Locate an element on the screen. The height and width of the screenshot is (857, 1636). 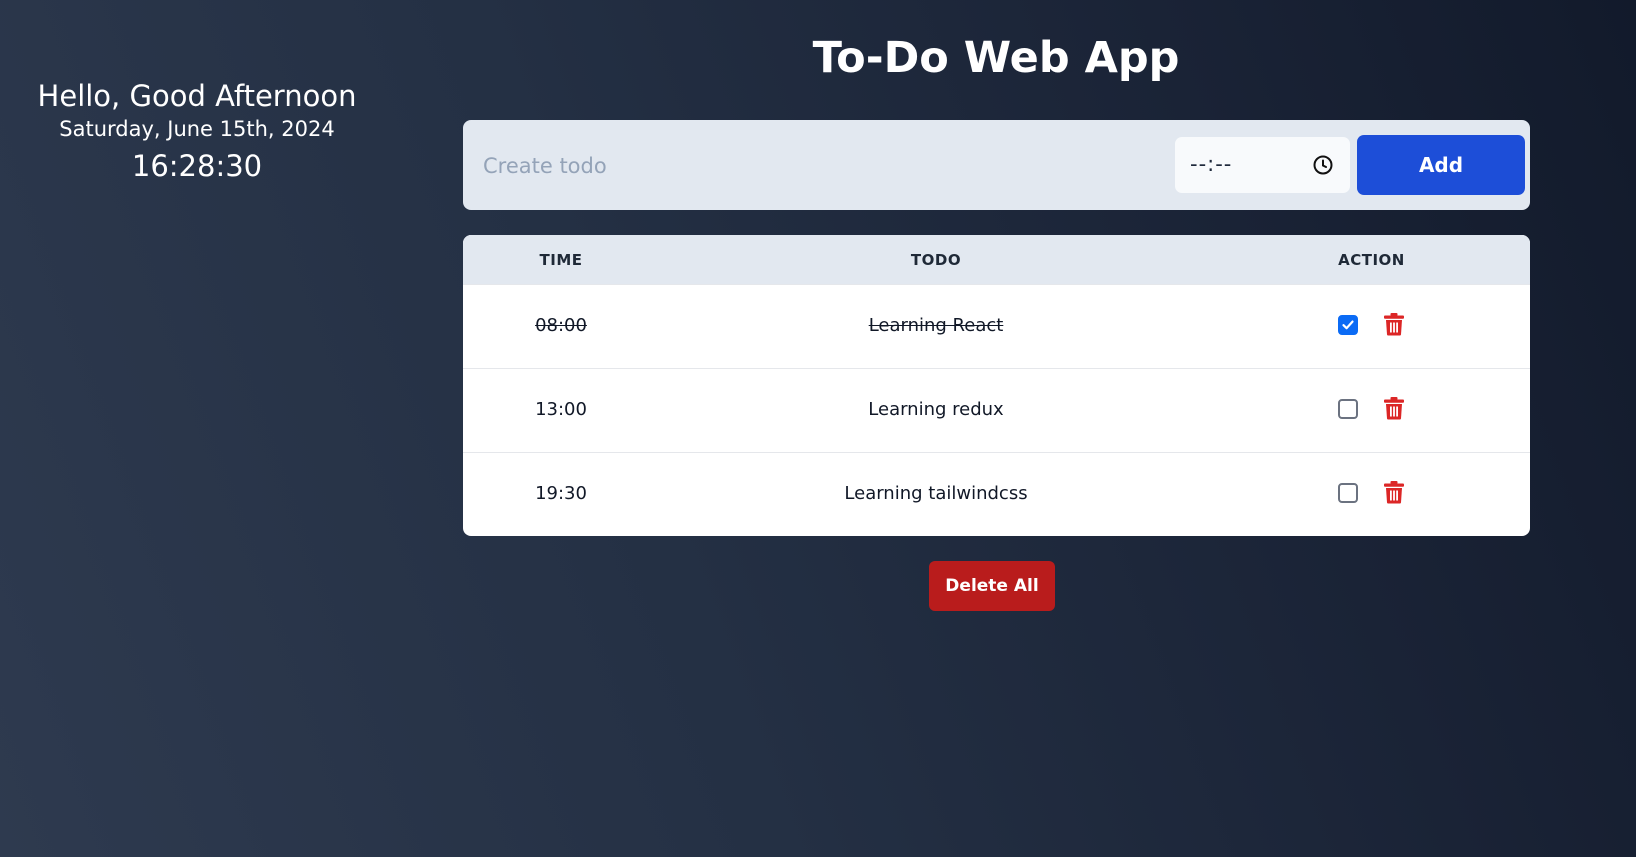
row-todo: Learning redux is located at coordinates (936, 409).